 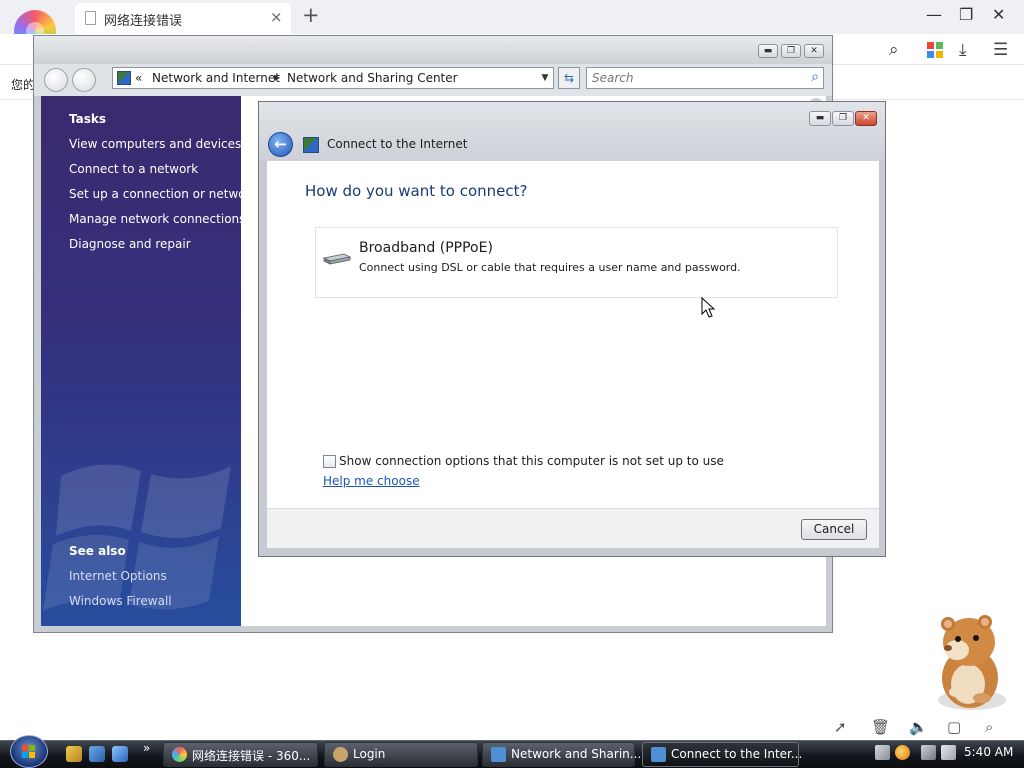 What do you see at coordinates (935, 50) in the screenshot?
I see `apps-grid-icon` at bounding box center [935, 50].